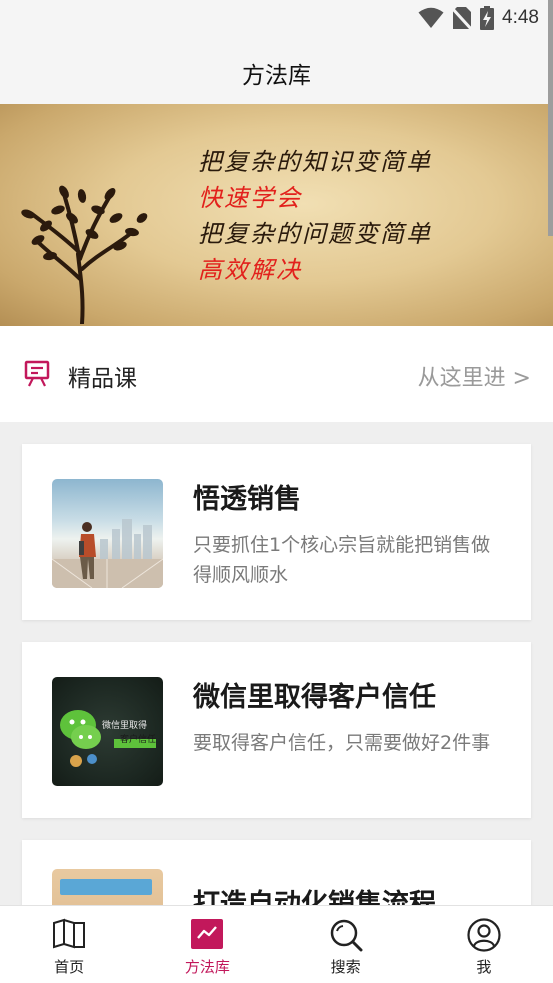 The width and height of the screenshot is (553, 983). I want to click on nav-label: 搜索, so click(345, 967).